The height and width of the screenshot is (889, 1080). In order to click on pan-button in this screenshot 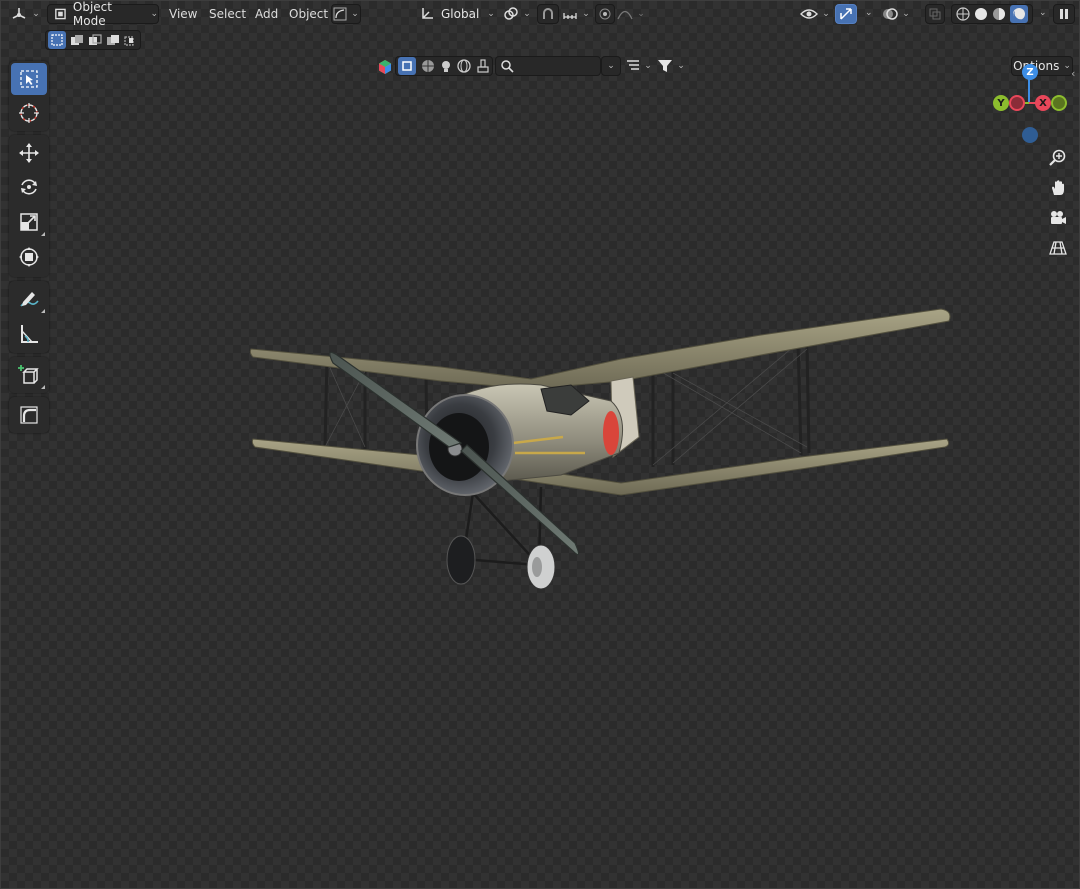, I will do `click(1058, 188)`.